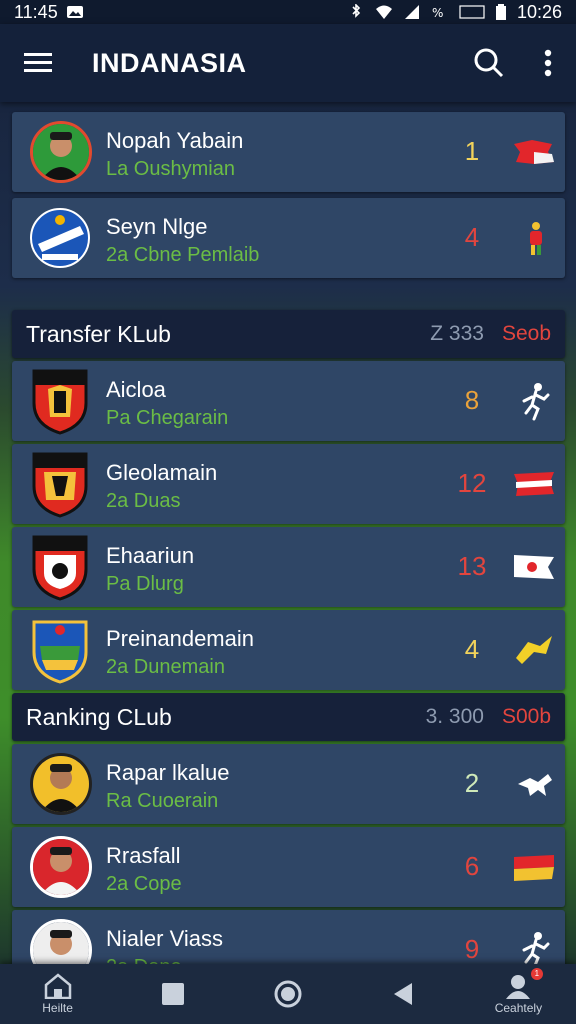 This screenshot has height=1024, width=576. Describe the element at coordinates (150, 555) in the screenshot. I see `item-name: Ehaariun` at that location.